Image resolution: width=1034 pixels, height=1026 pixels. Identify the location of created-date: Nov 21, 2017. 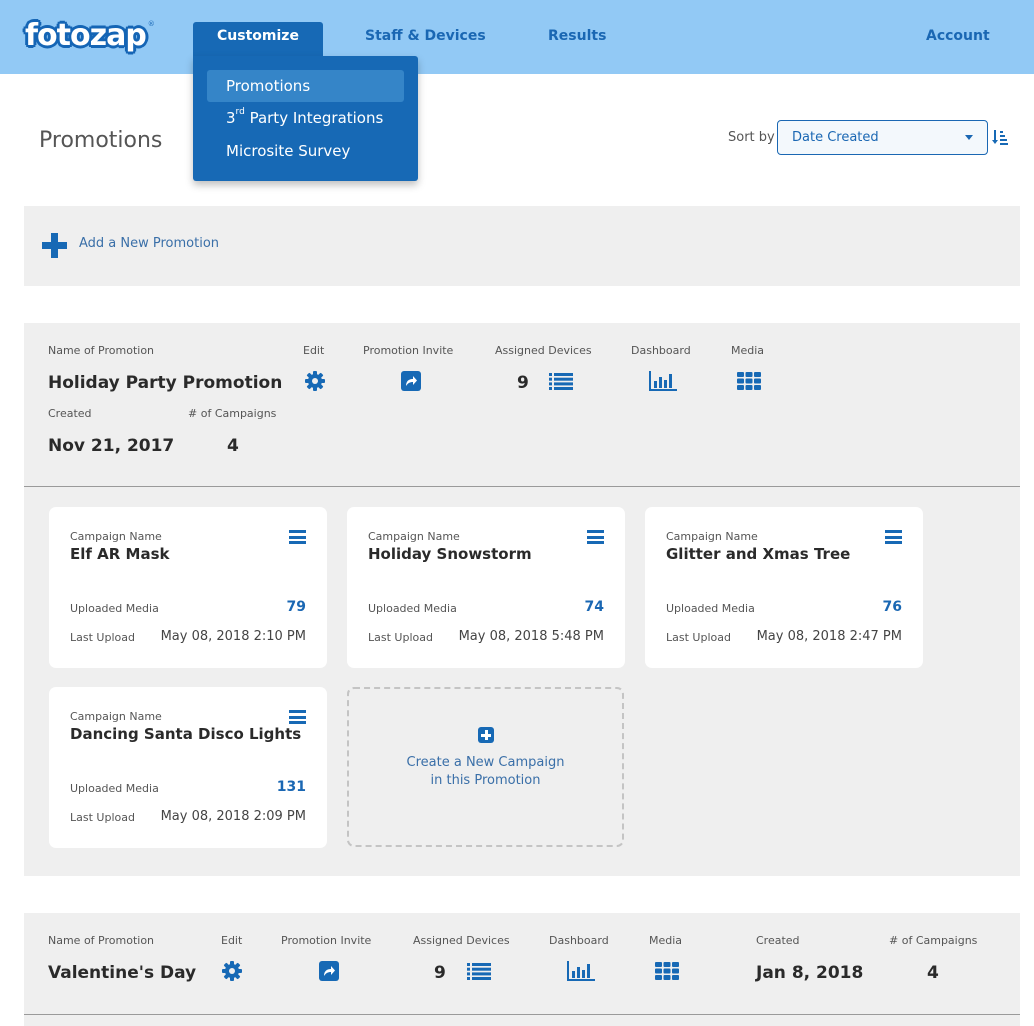
(111, 446).